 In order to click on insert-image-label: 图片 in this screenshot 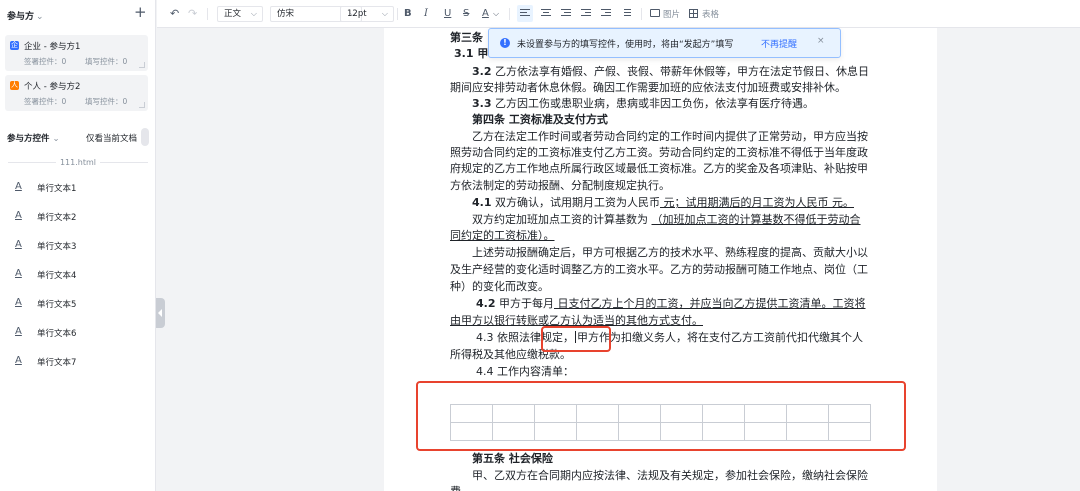, I will do `click(671, 14)`.